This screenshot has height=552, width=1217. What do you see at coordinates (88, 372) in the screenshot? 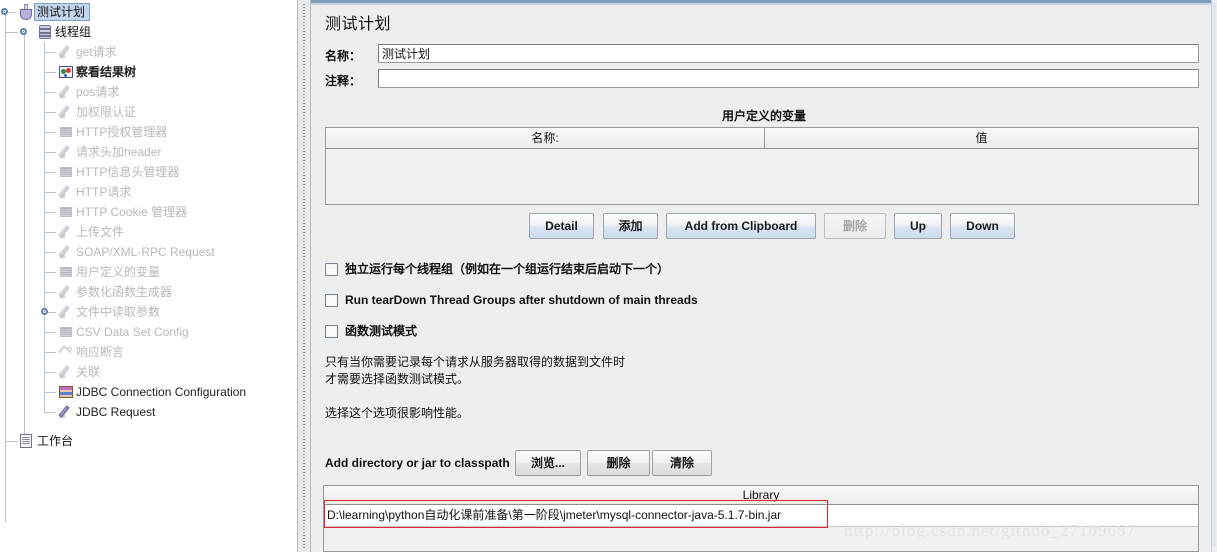
I see `tree-node-label: 关联` at bounding box center [88, 372].